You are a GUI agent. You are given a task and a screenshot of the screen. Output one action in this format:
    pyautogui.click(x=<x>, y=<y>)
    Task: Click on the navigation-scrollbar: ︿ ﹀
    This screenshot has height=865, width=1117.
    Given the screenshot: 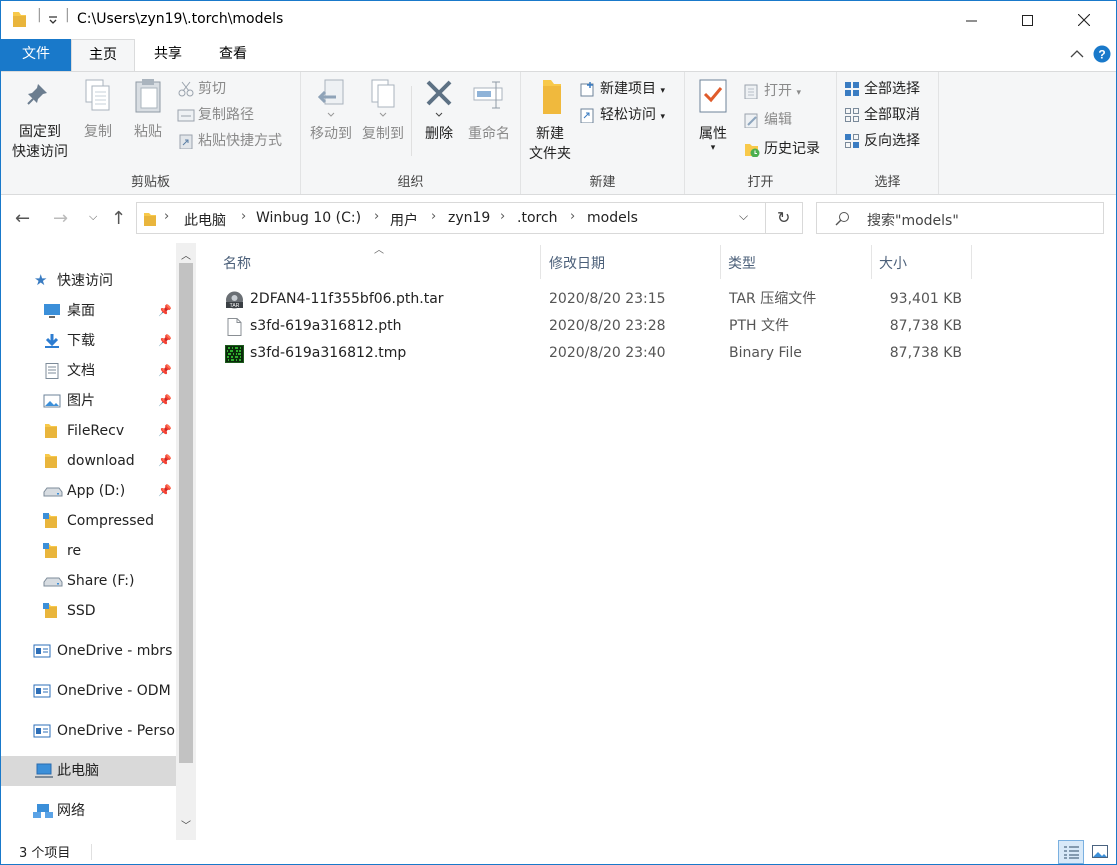 What is the action you would take?
    pyautogui.click(x=186, y=541)
    